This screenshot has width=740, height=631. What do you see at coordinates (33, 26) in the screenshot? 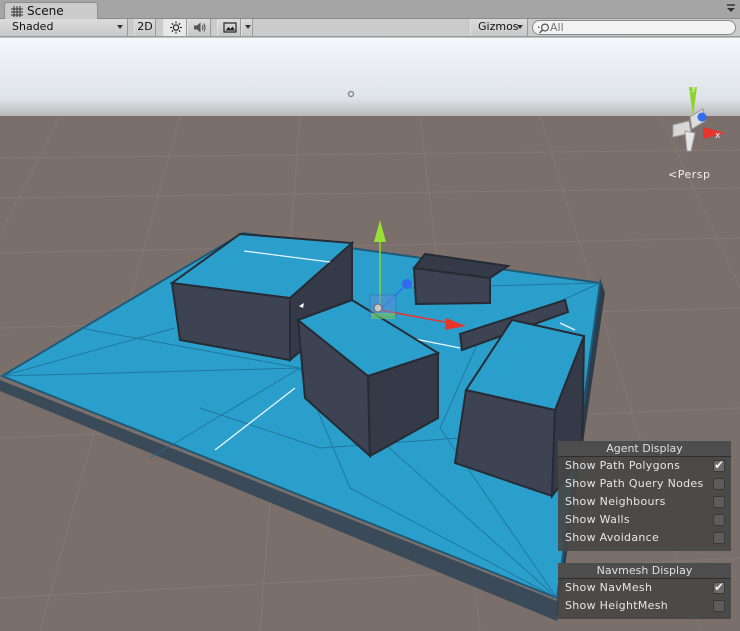
I see `shading-mode-label: Shaded` at bounding box center [33, 26].